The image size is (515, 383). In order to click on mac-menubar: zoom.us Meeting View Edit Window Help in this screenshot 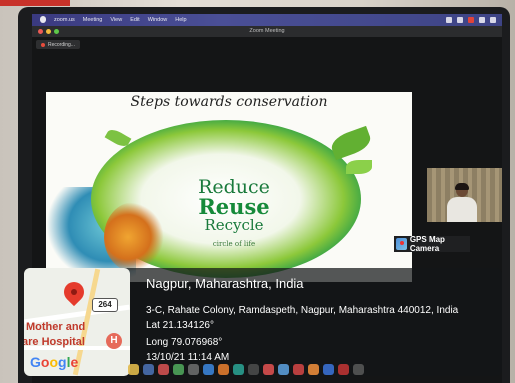, I will do `click(267, 20)`.